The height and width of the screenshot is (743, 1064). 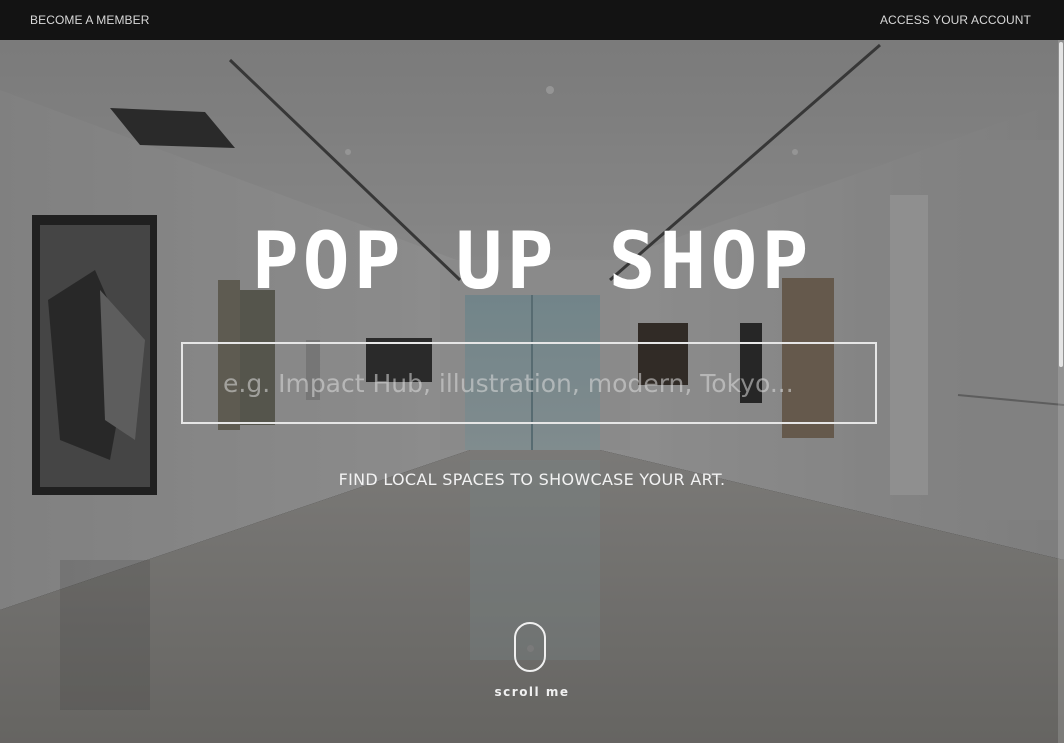 I want to click on search-input, so click(x=529, y=383).